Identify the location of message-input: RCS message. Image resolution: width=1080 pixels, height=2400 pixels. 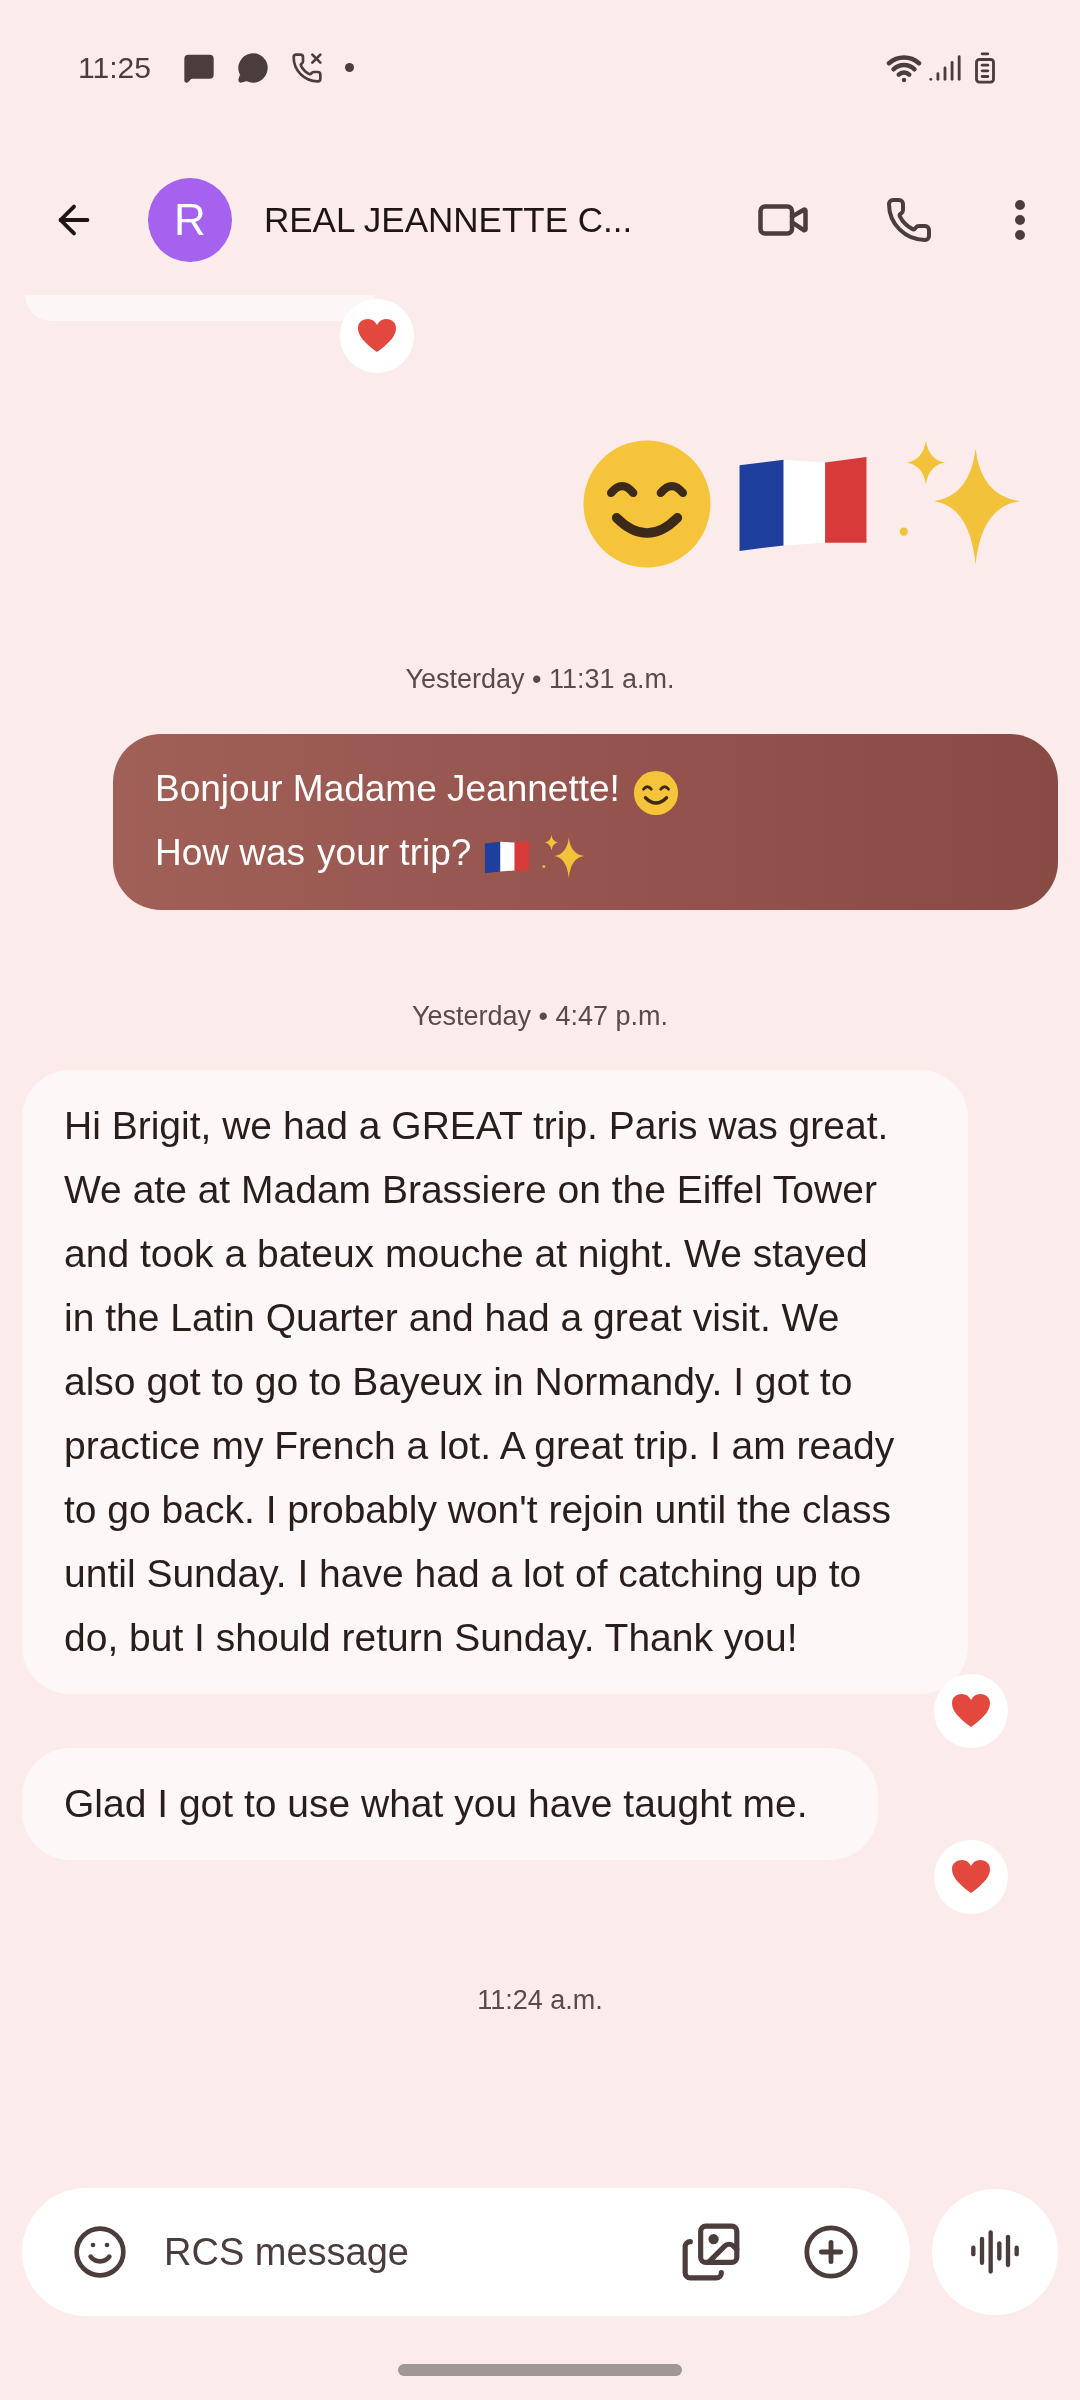
(422, 2252).